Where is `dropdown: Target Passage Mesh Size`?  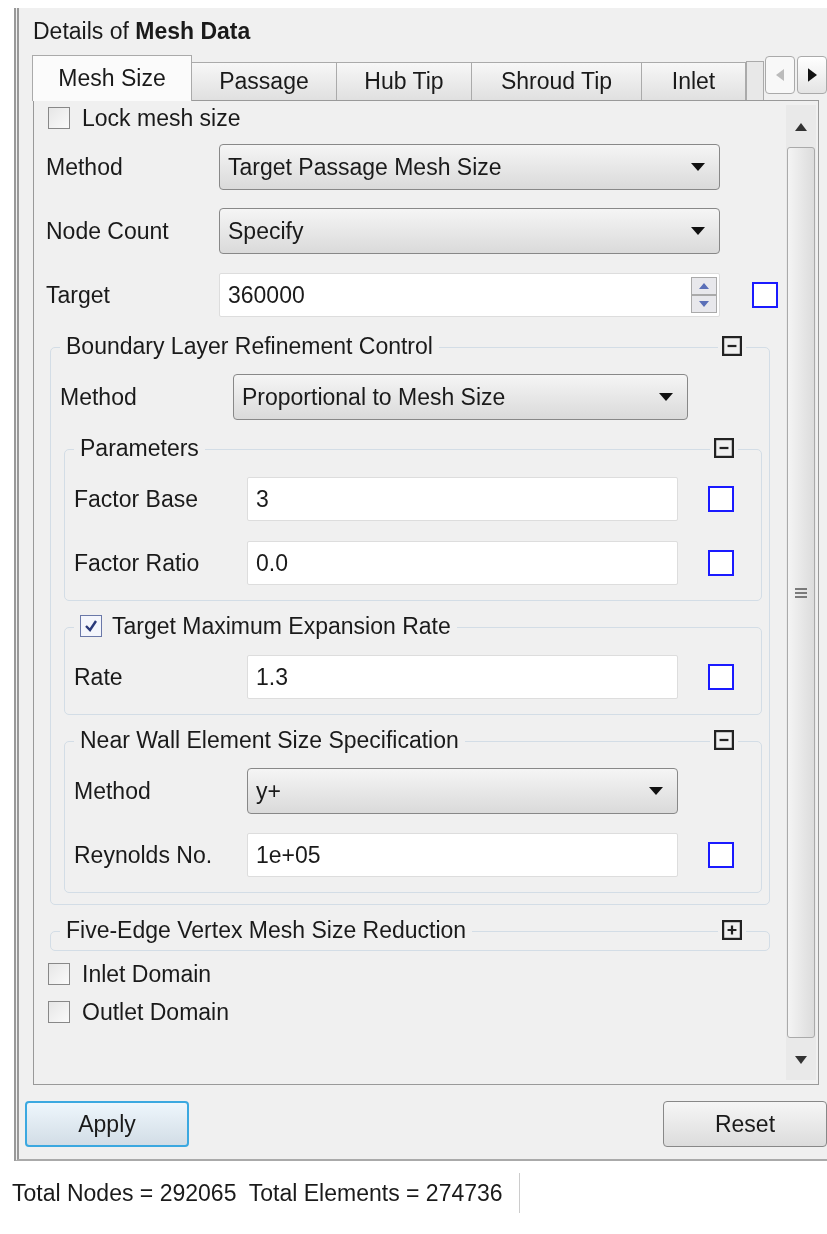 dropdown: Target Passage Mesh Size is located at coordinates (469, 167).